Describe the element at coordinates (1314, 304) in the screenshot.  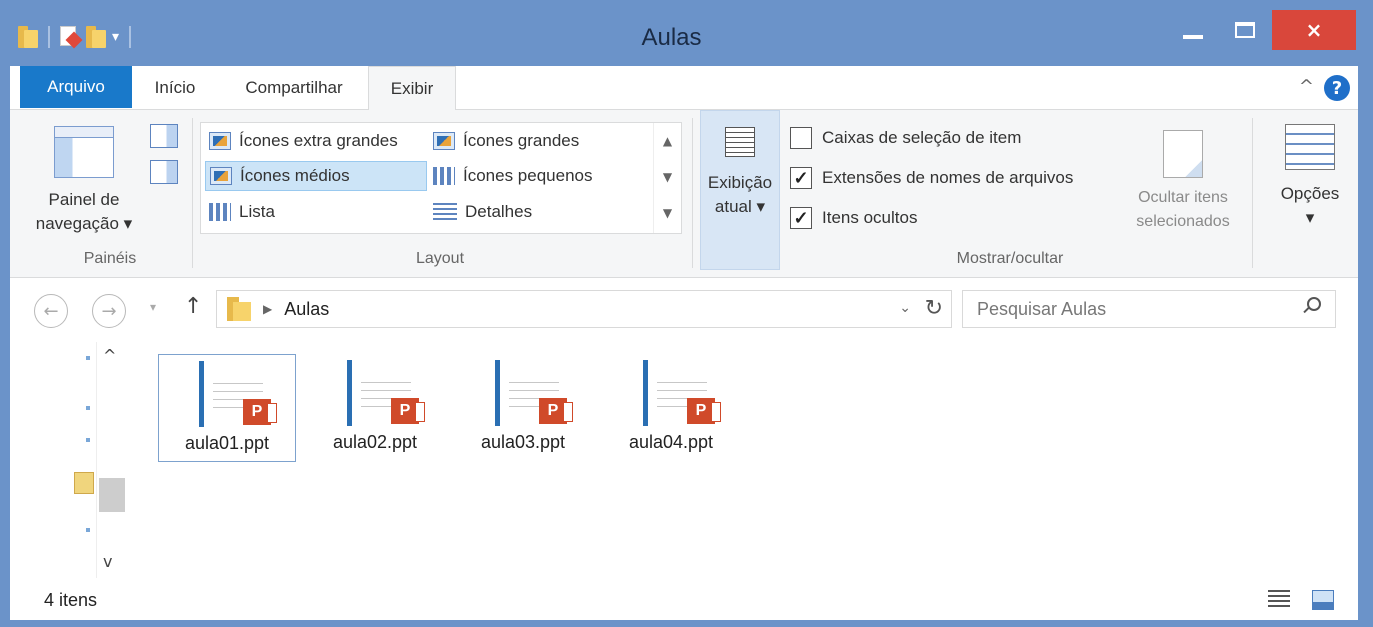
I see `search-icon` at that location.